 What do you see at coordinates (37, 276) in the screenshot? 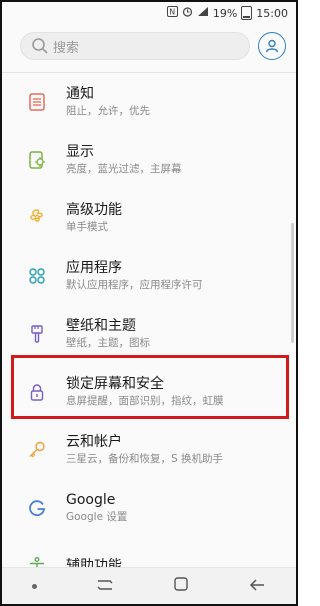
I see `apps-icon` at bounding box center [37, 276].